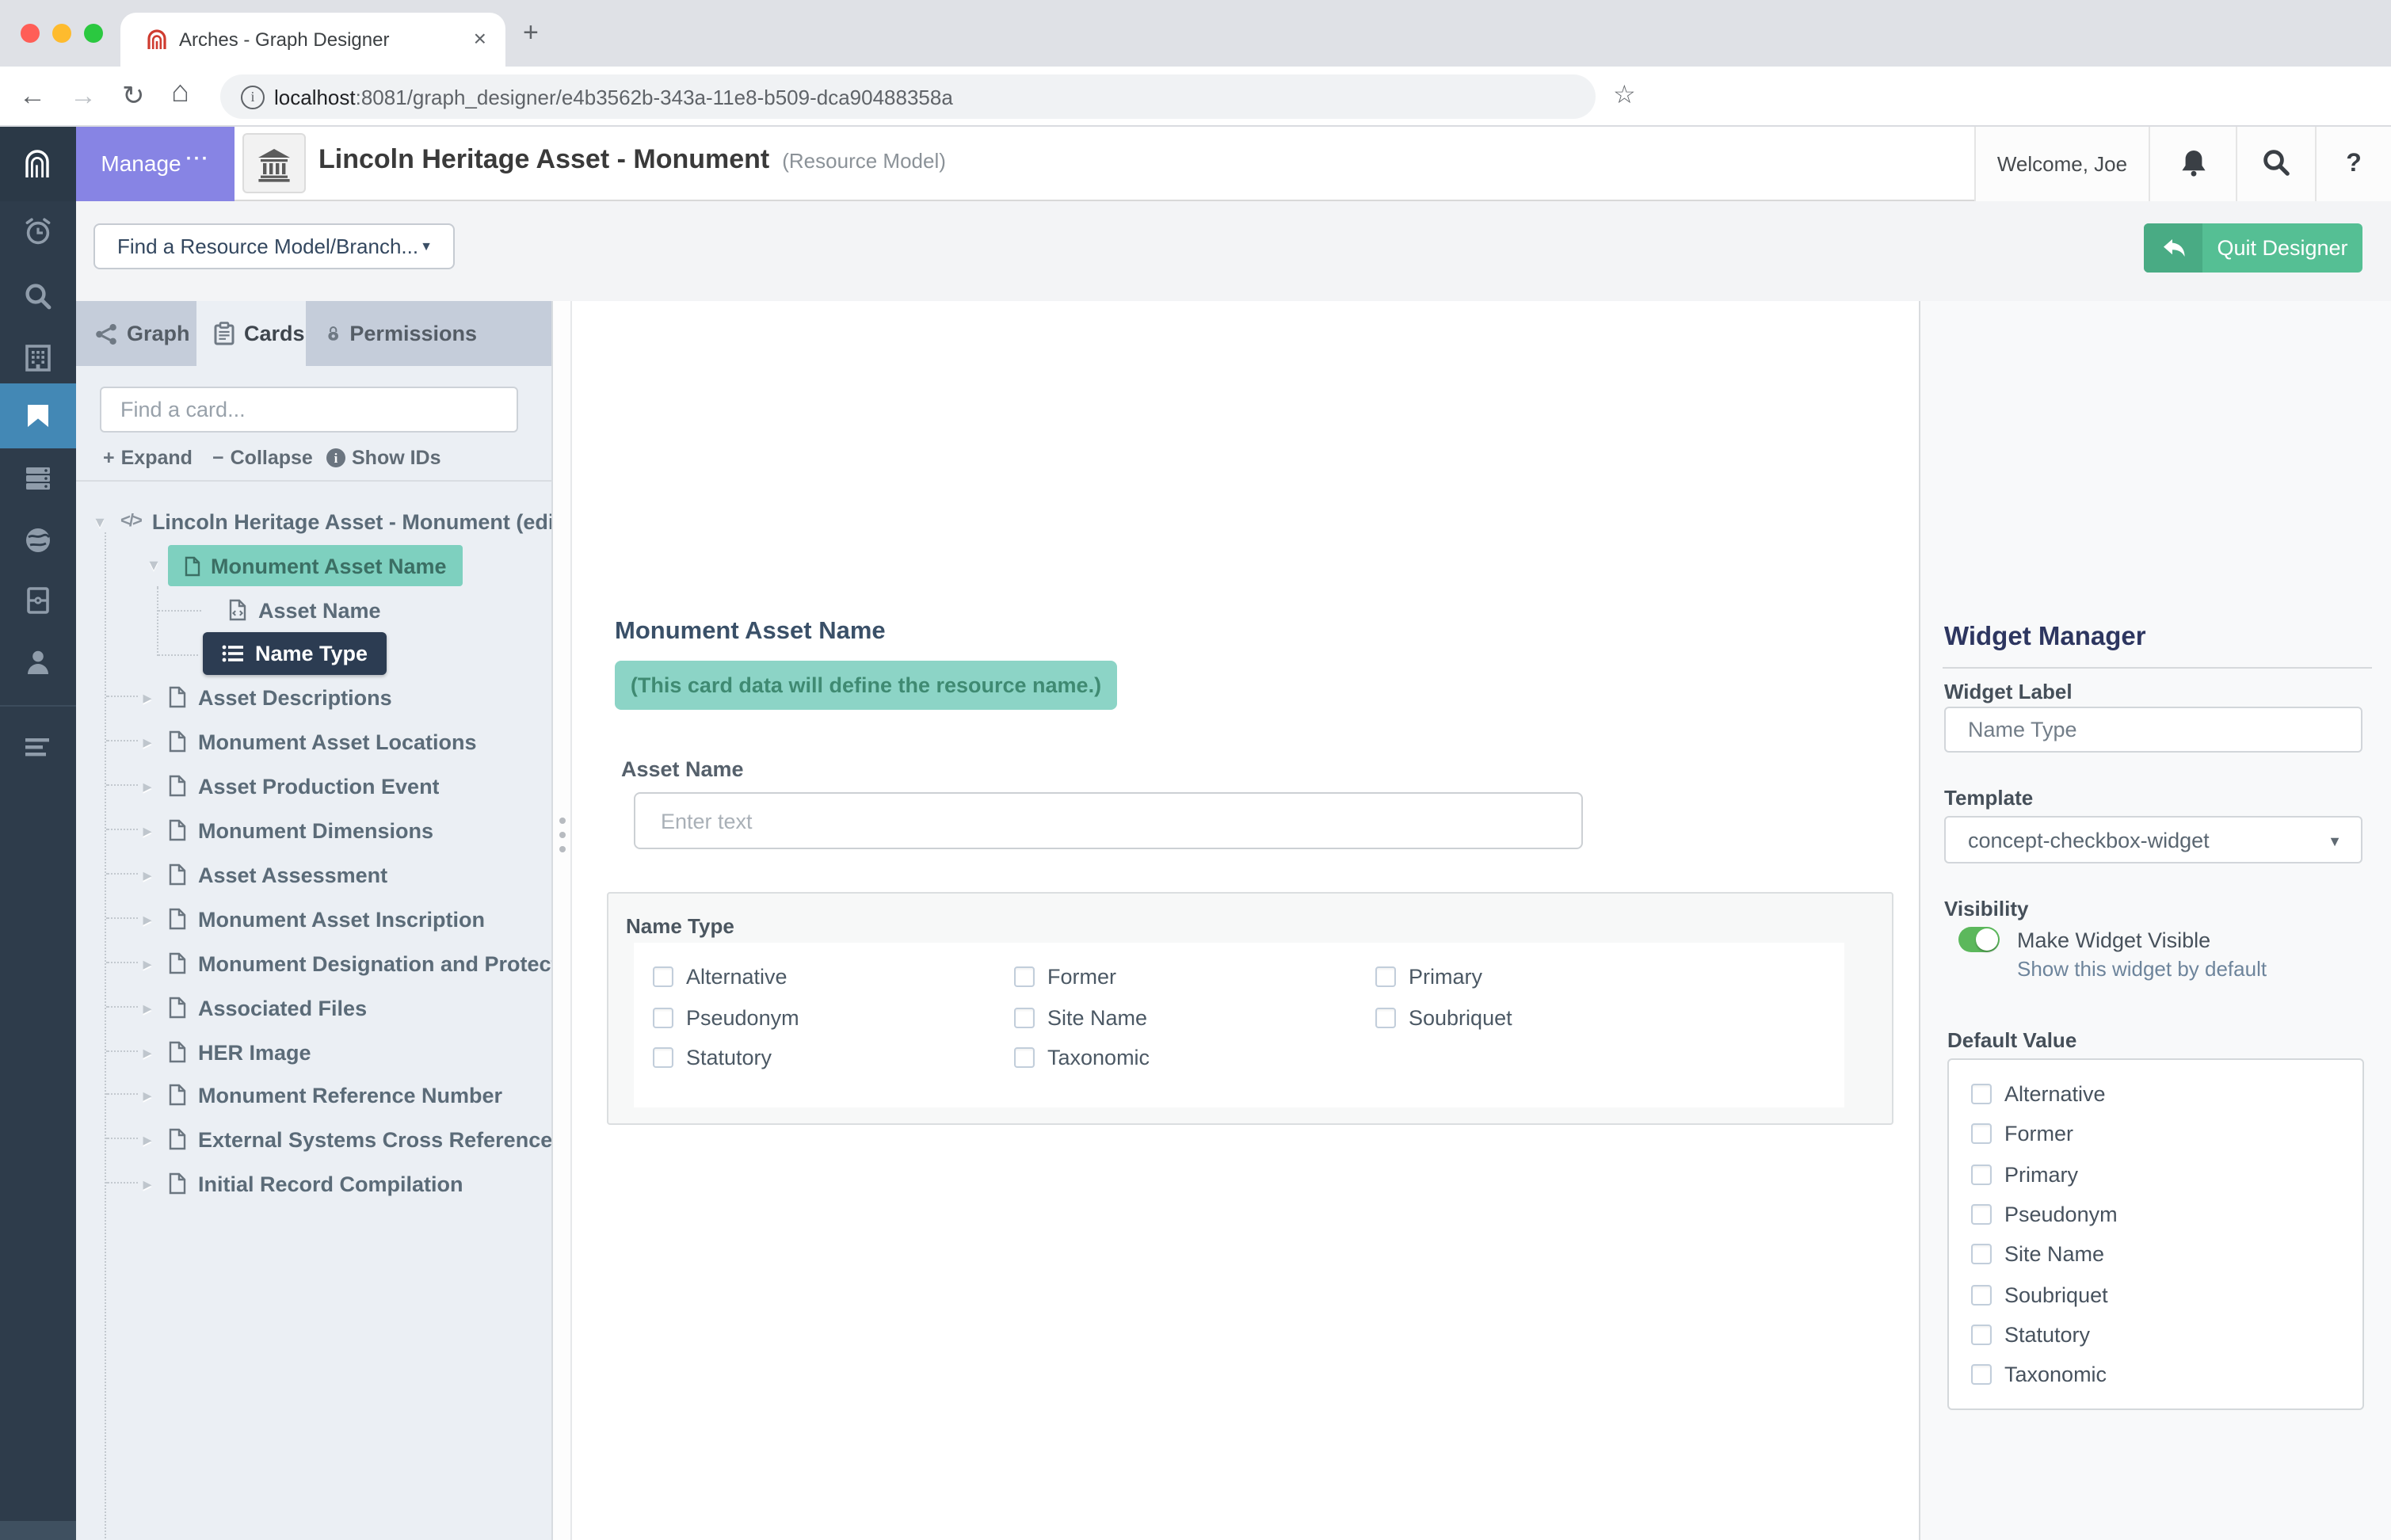 This screenshot has height=1540, width=2391. I want to click on tree-card-row: ▸ Initial Record Compilation, so click(313, 1183).